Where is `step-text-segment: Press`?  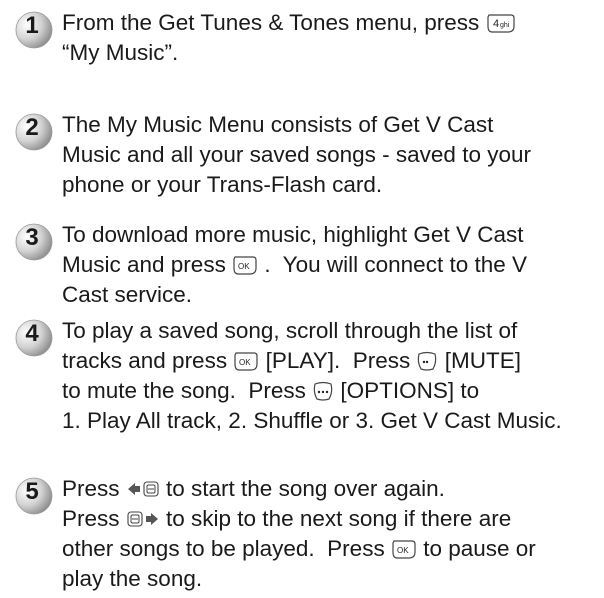
step-text-segment: Press is located at coordinates (94, 488).